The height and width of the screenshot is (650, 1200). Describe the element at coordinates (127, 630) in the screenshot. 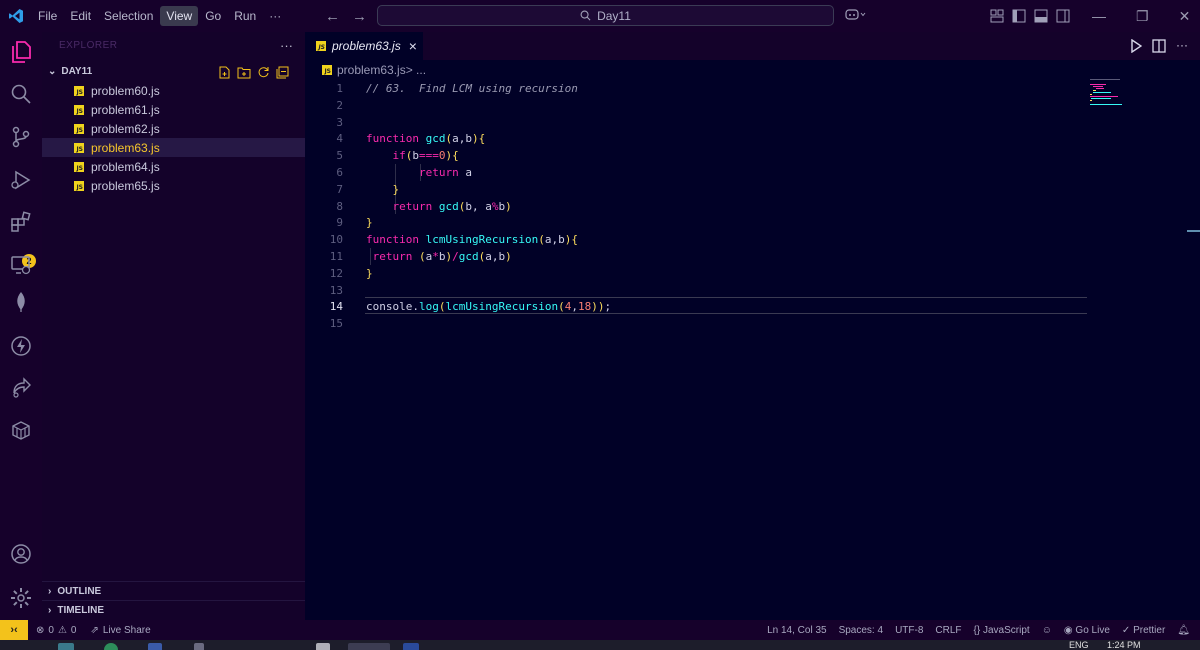

I see `live-share-label: Live Share` at that location.